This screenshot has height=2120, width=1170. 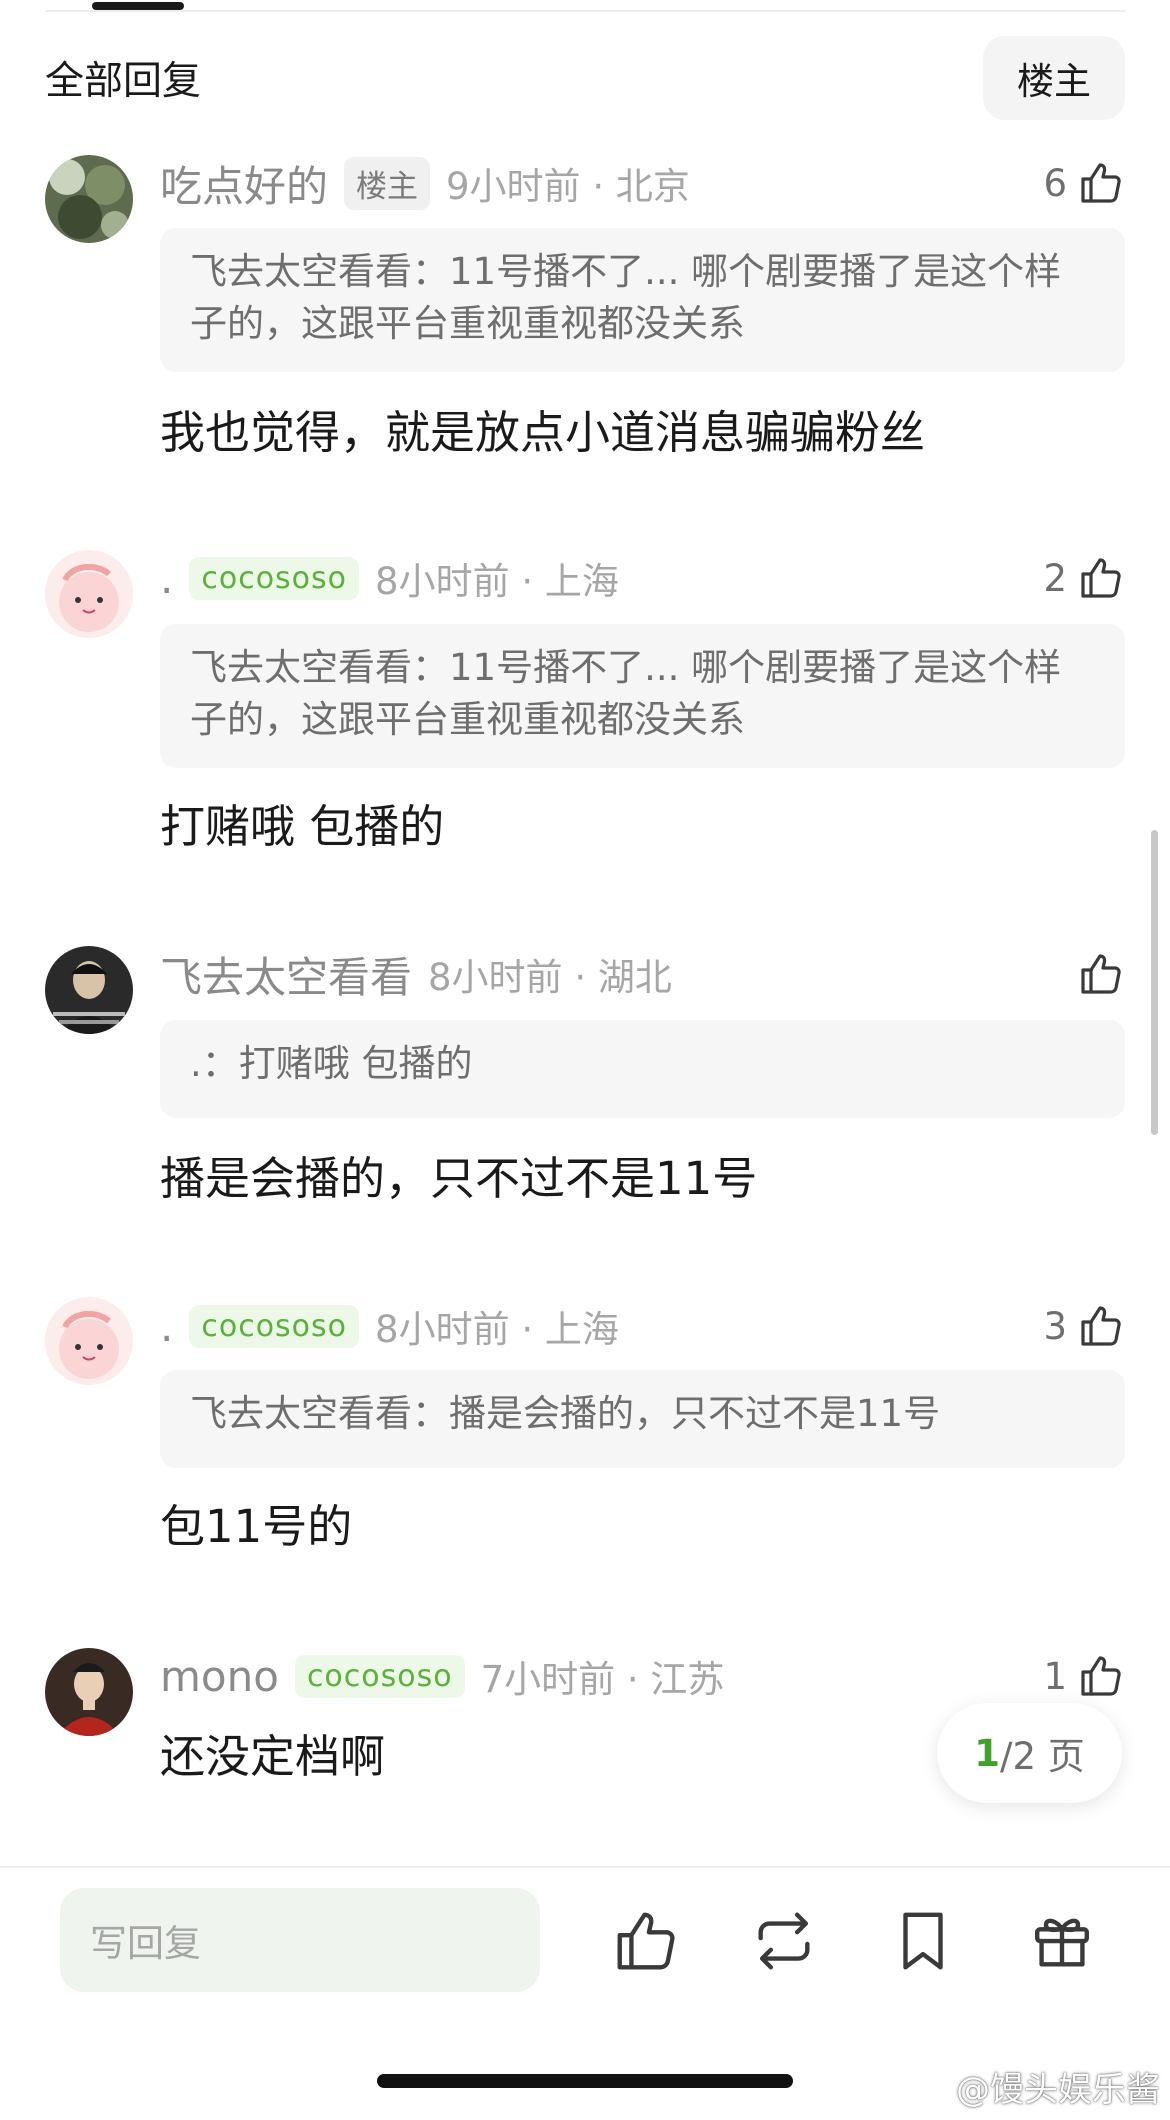 I want to click on like-button, so click(x=1101, y=974).